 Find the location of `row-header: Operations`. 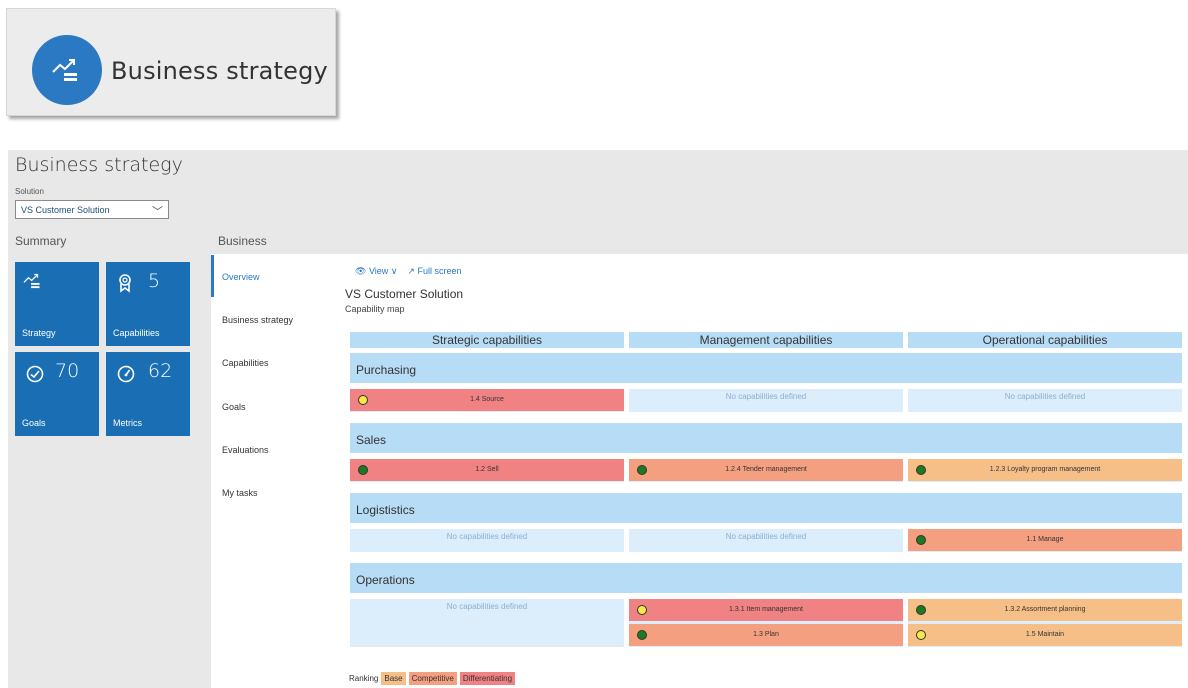

row-header: Operations is located at coordinates (766, 578).